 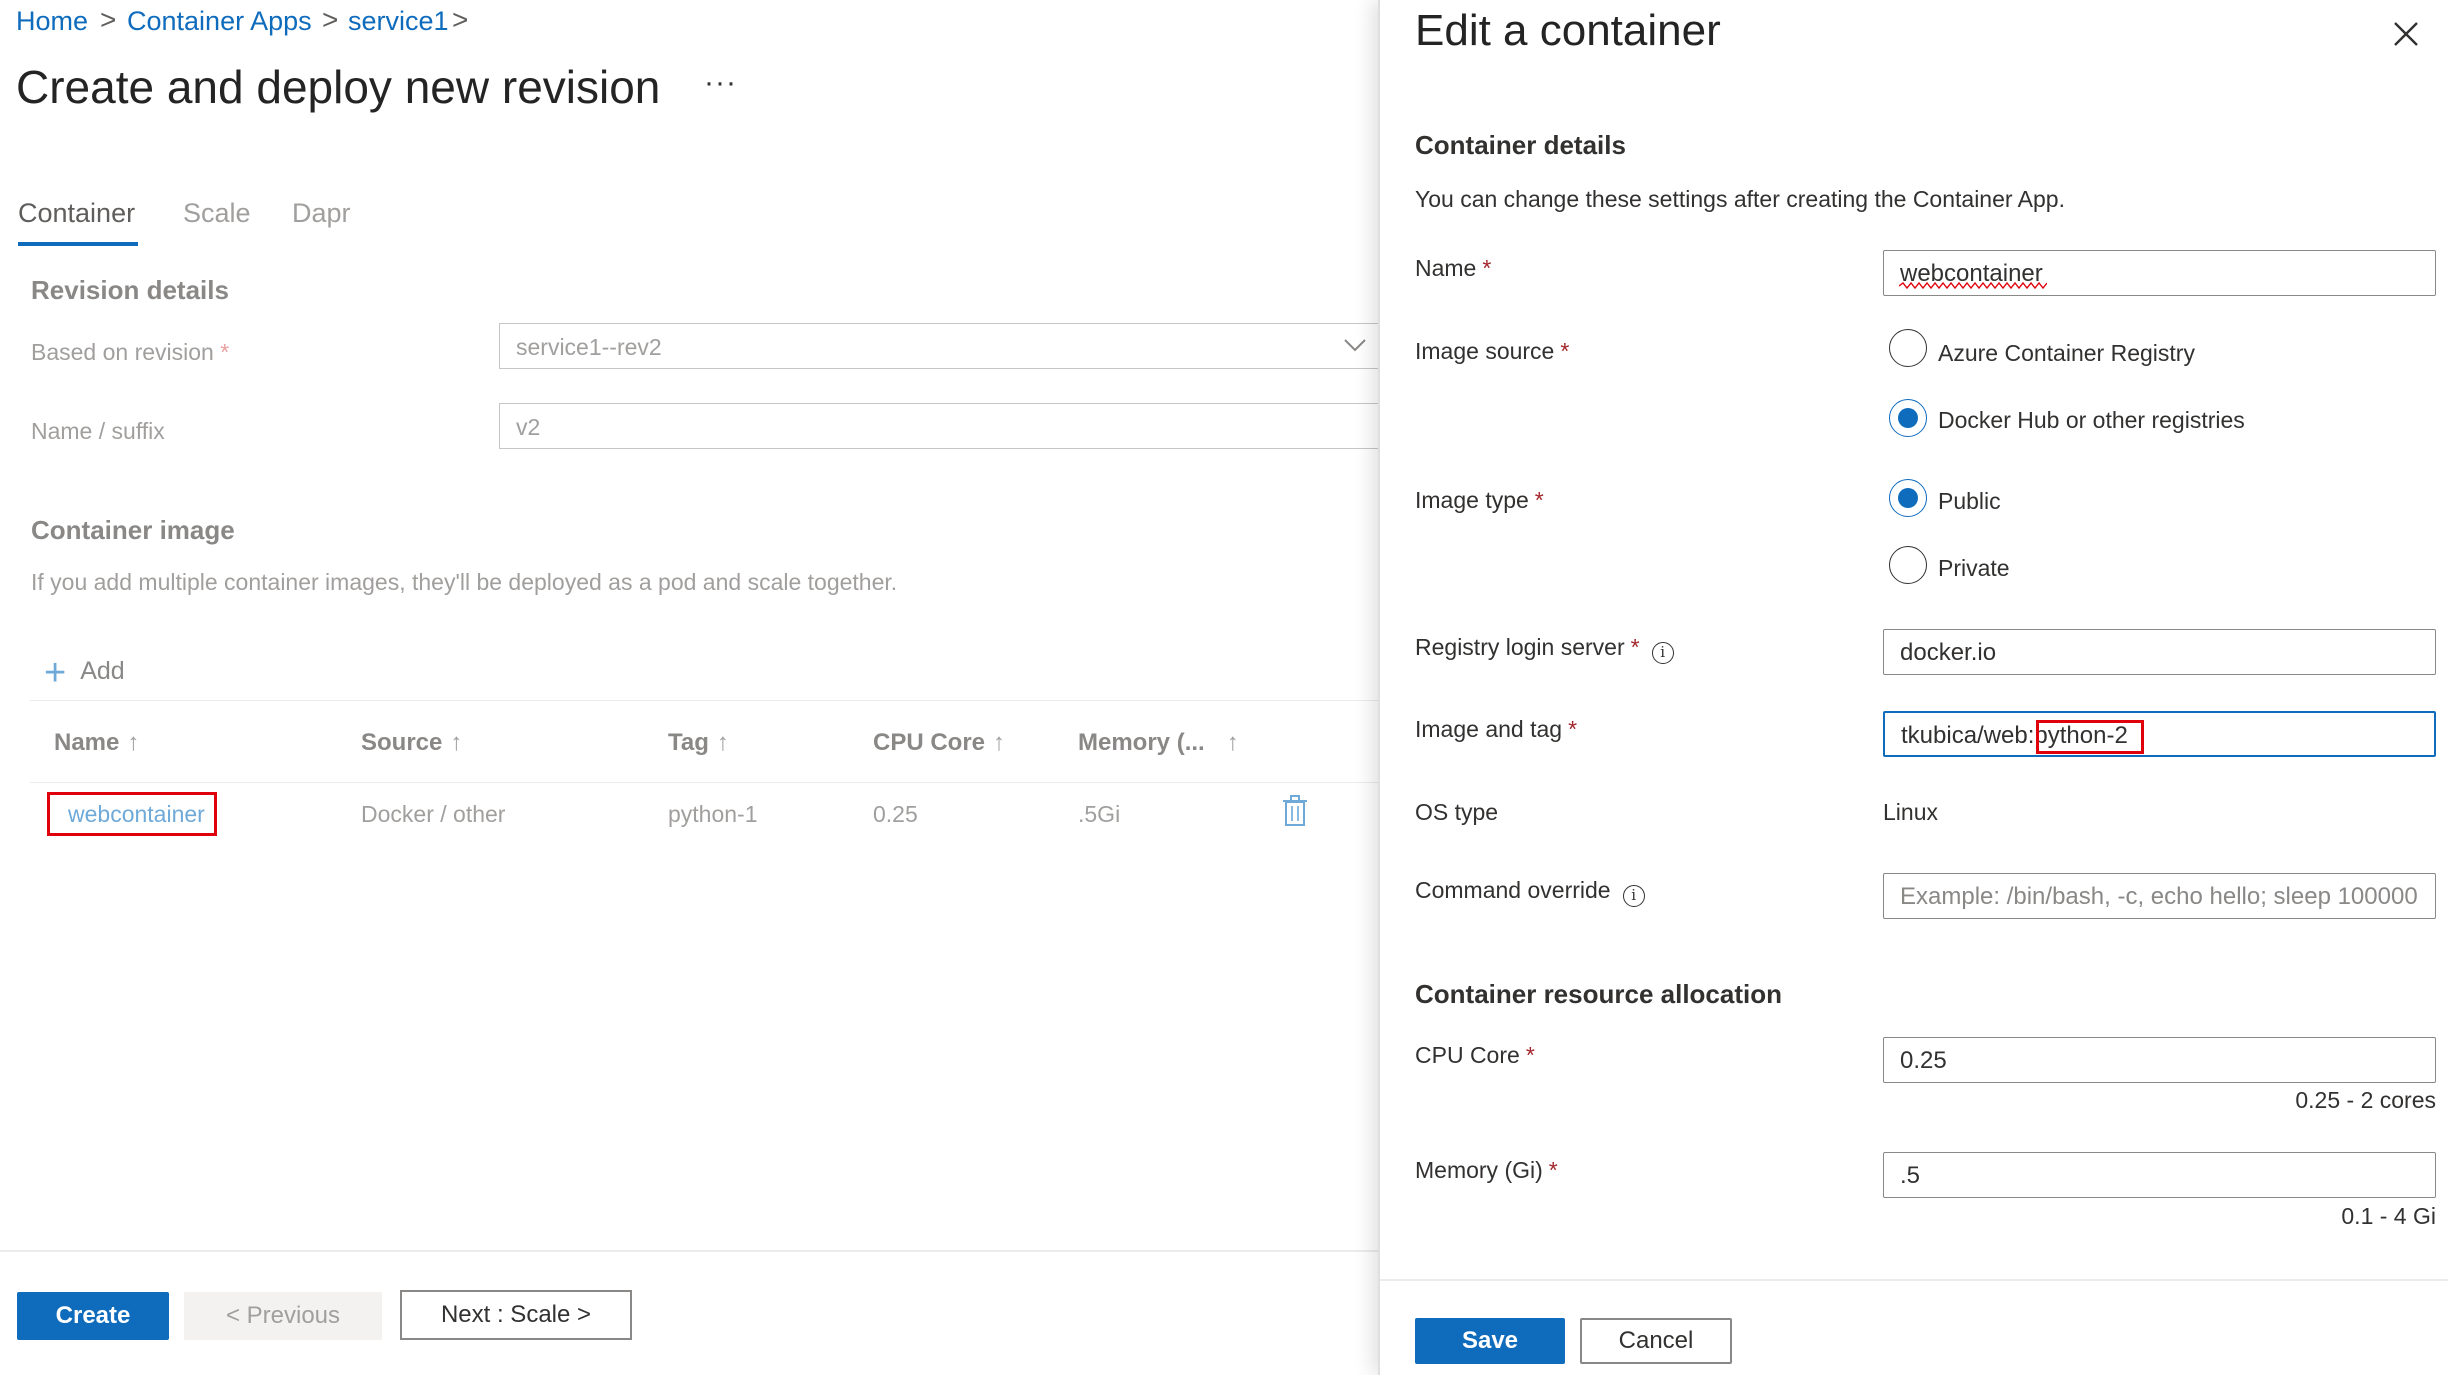 I want to click on container-image-heading: Container image, so click(x=133, y=530).